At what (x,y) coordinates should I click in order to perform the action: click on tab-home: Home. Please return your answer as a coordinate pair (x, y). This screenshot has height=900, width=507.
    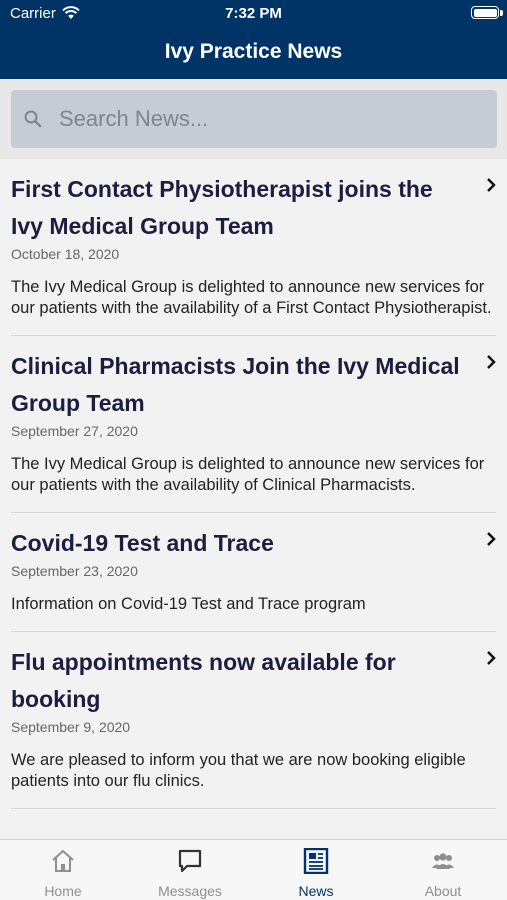
    Looking at the image, I should click on (63, 870).